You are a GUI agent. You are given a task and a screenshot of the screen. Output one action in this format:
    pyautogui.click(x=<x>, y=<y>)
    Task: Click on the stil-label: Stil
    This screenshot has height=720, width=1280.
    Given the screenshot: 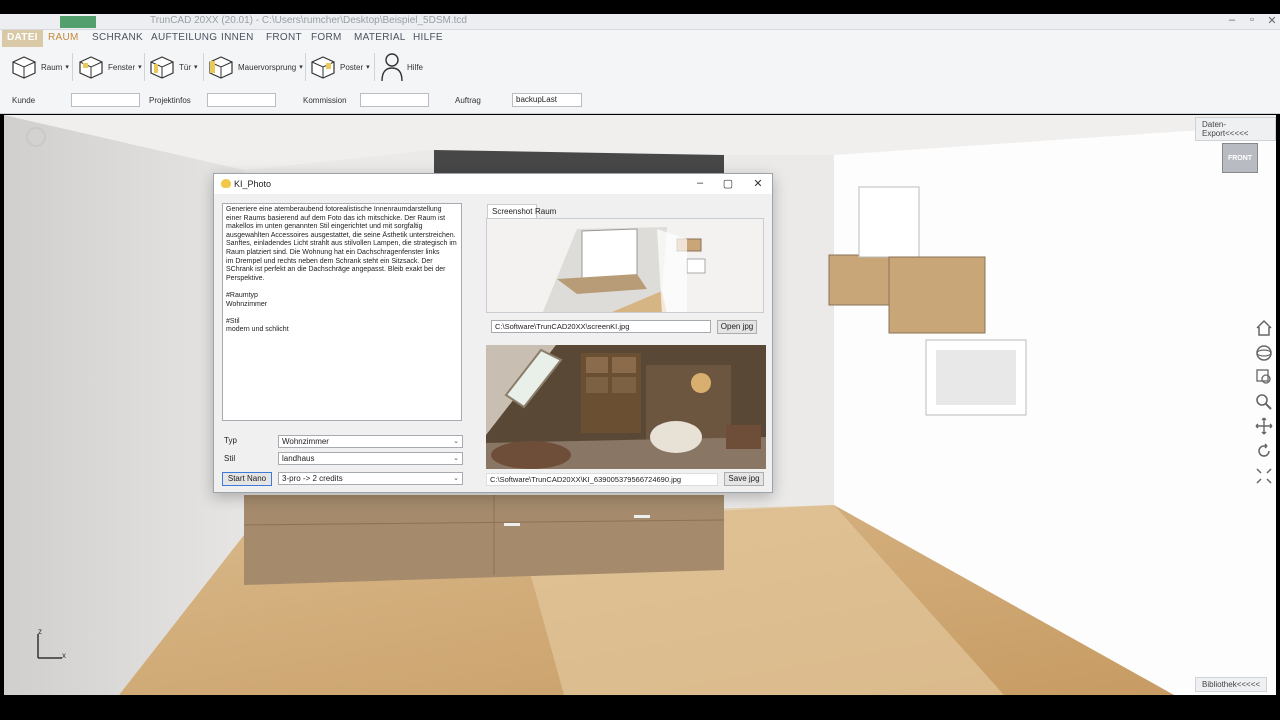 What is the action you would take?
    pyautogui.click(x=230, y=458)
    